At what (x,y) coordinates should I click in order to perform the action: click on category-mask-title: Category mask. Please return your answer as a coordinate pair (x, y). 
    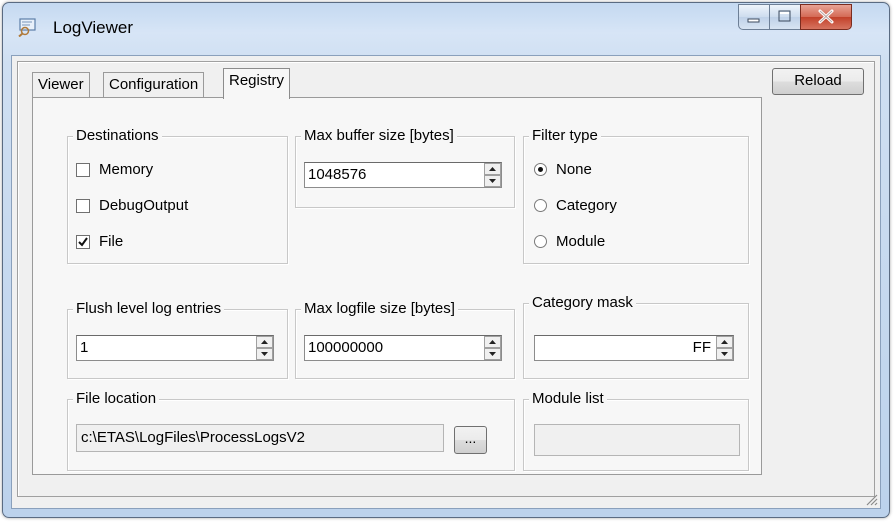
    Looking at the image, I should click on (582, 303).